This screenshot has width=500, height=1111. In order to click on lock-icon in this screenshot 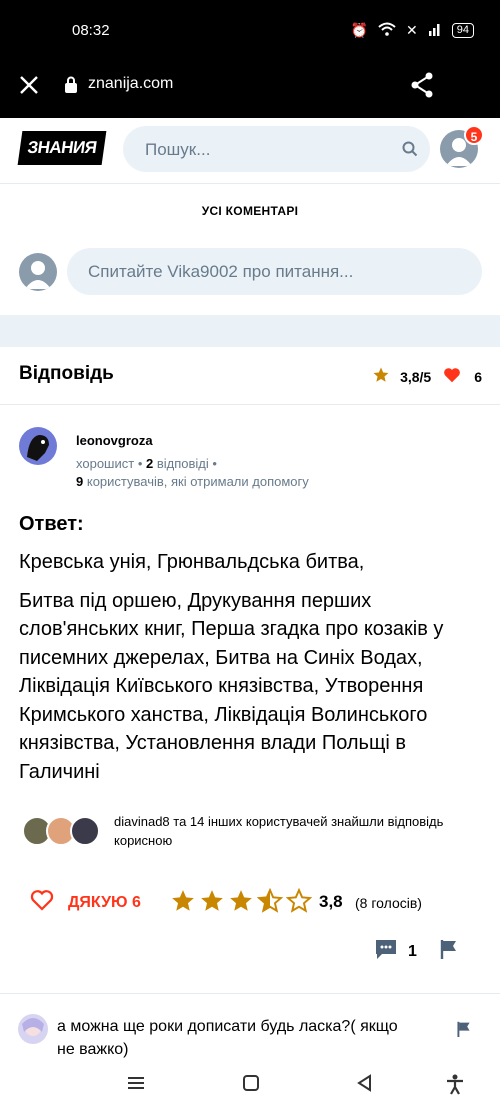, I will do `click(71, 87)`.